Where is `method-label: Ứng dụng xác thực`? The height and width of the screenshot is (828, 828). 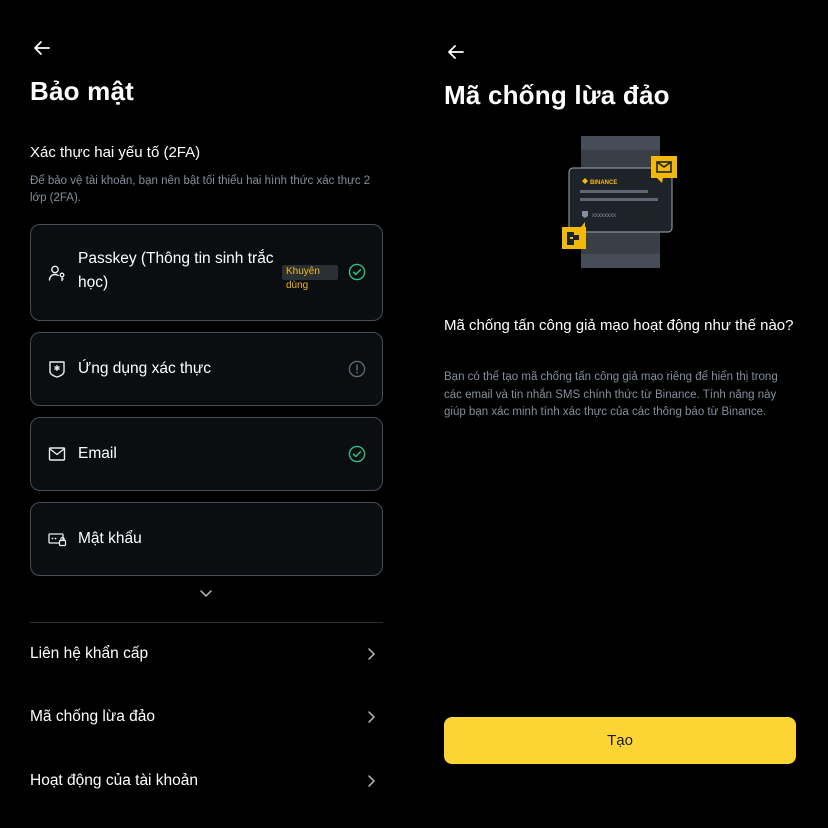
method-label: Ứng dụng xác thực is located at coordinates (145, 368).